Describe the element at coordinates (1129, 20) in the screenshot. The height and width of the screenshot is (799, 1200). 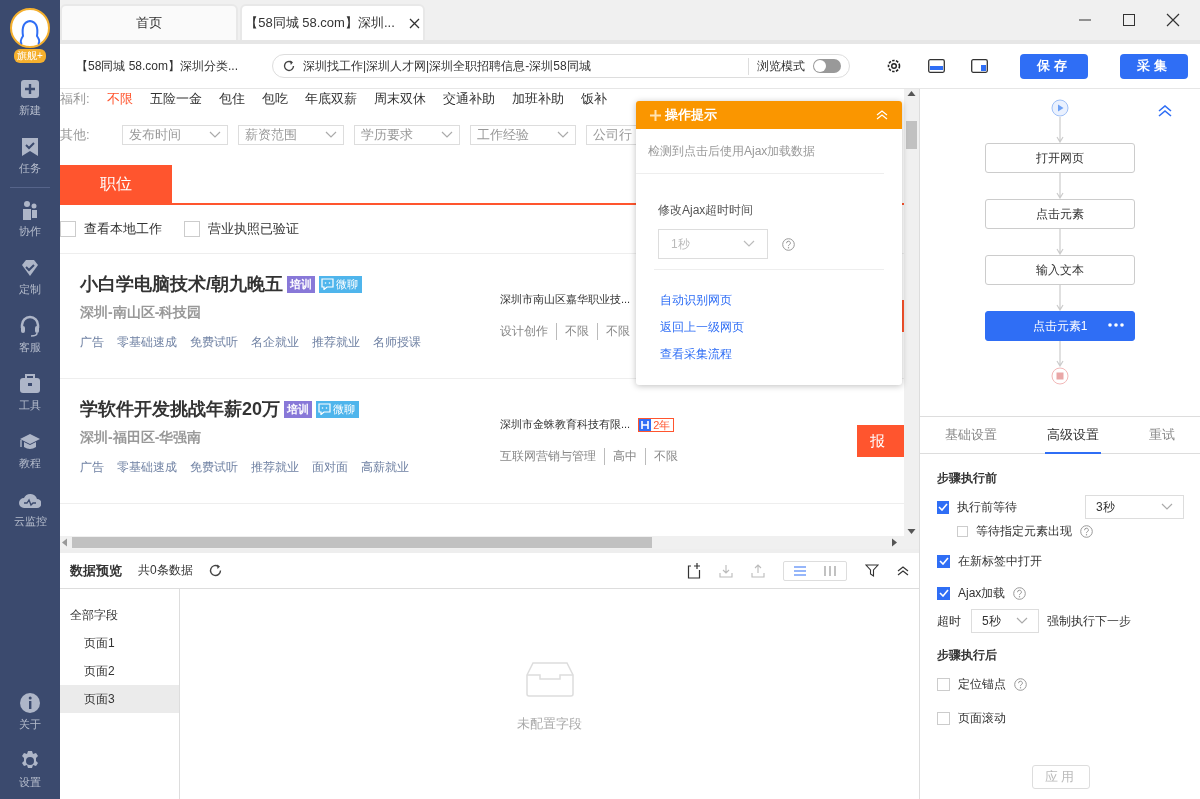
I see `maximize-icon` at that location.